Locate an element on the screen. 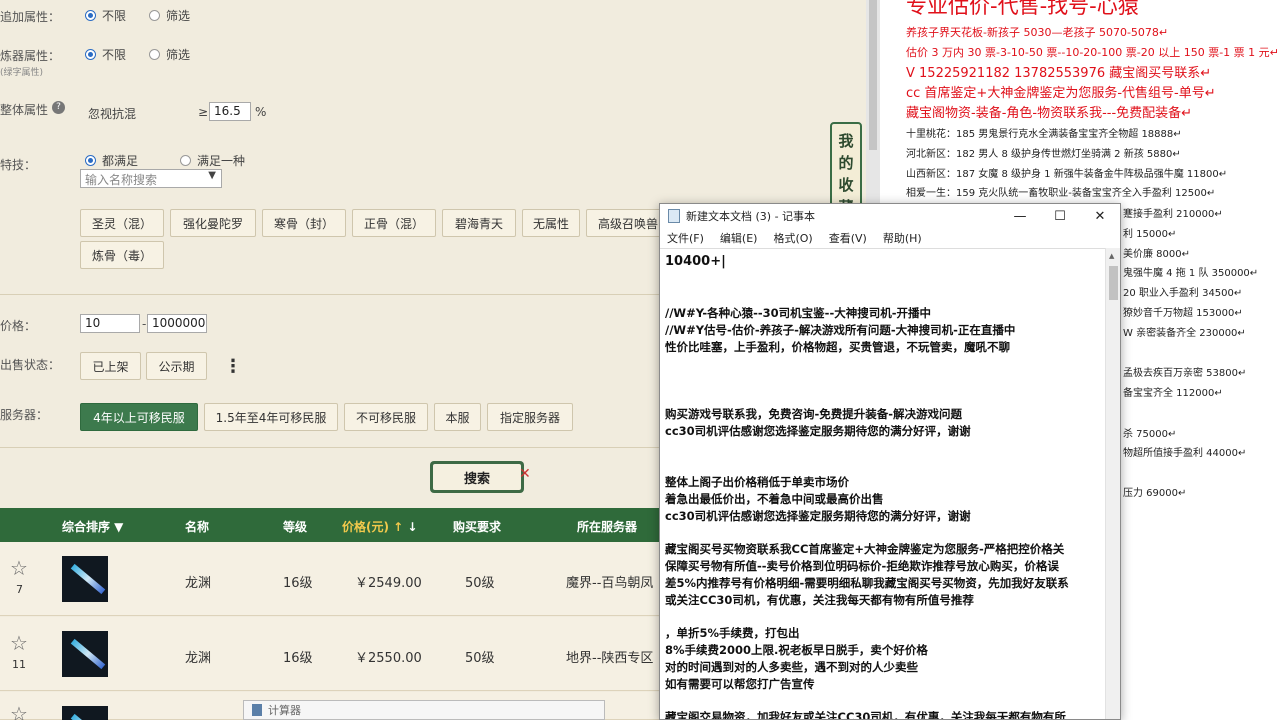  skill-tag-button: 强化曼陀罗 is located at coordinates (213, 223).